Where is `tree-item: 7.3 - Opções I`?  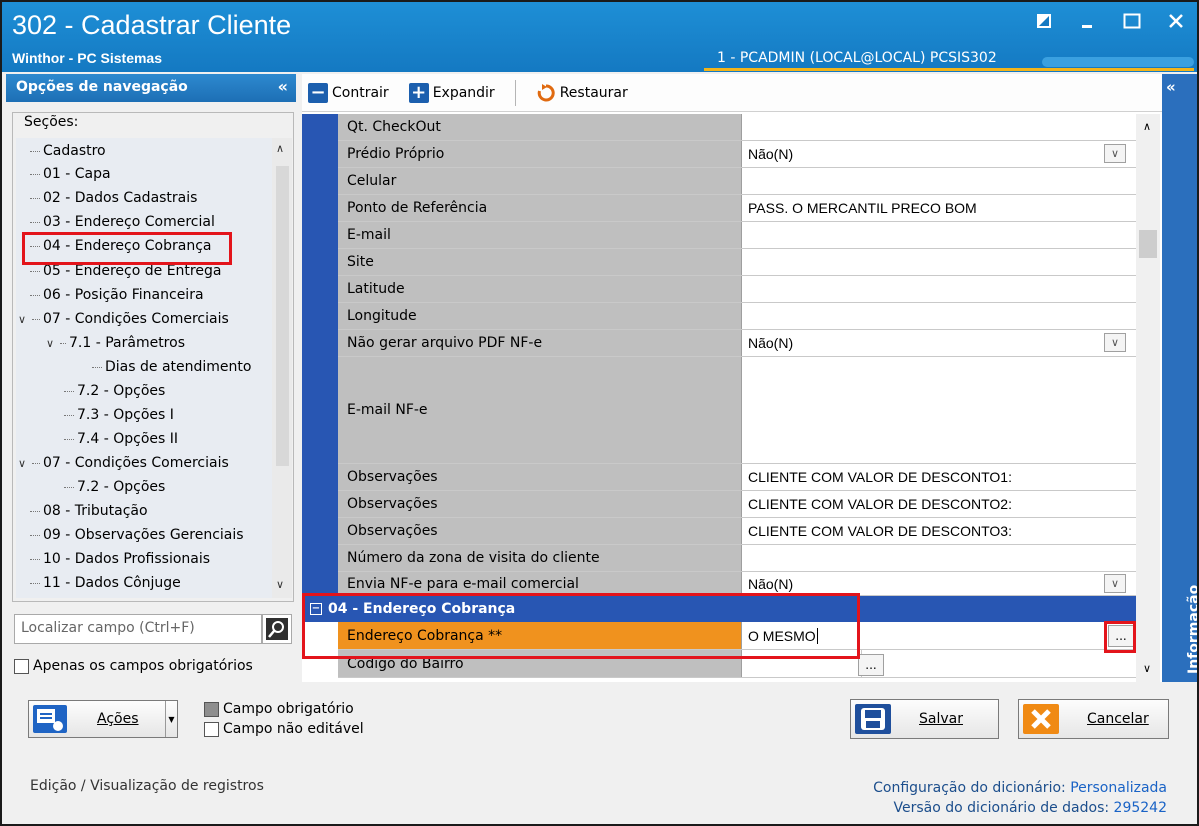
tree-item: 7.3 - Opções I is located at coordinates (119, 415).